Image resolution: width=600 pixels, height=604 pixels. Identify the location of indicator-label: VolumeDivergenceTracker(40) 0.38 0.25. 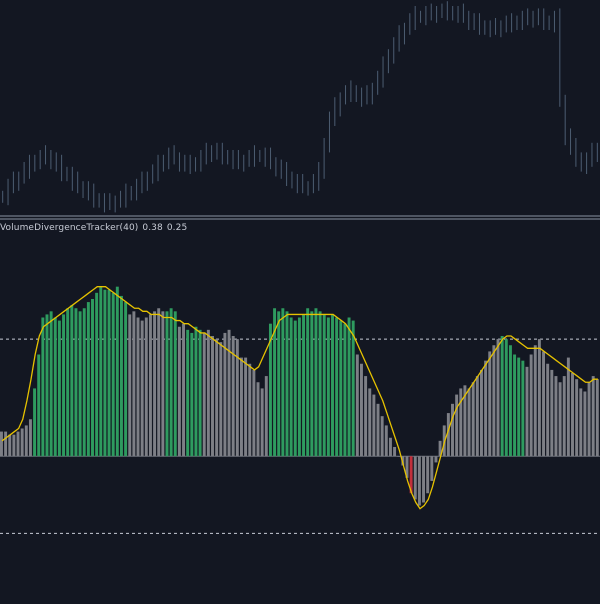
(95, 228).